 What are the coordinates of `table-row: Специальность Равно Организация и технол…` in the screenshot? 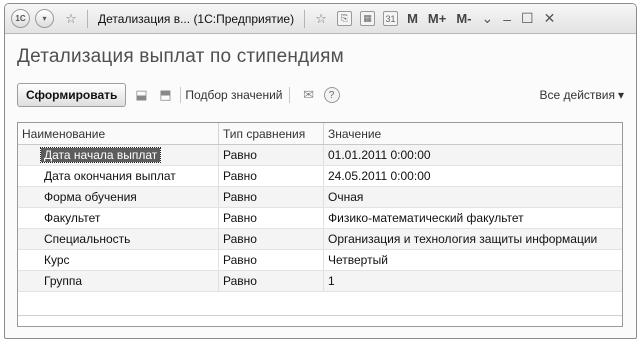 It's located at (320, 239).